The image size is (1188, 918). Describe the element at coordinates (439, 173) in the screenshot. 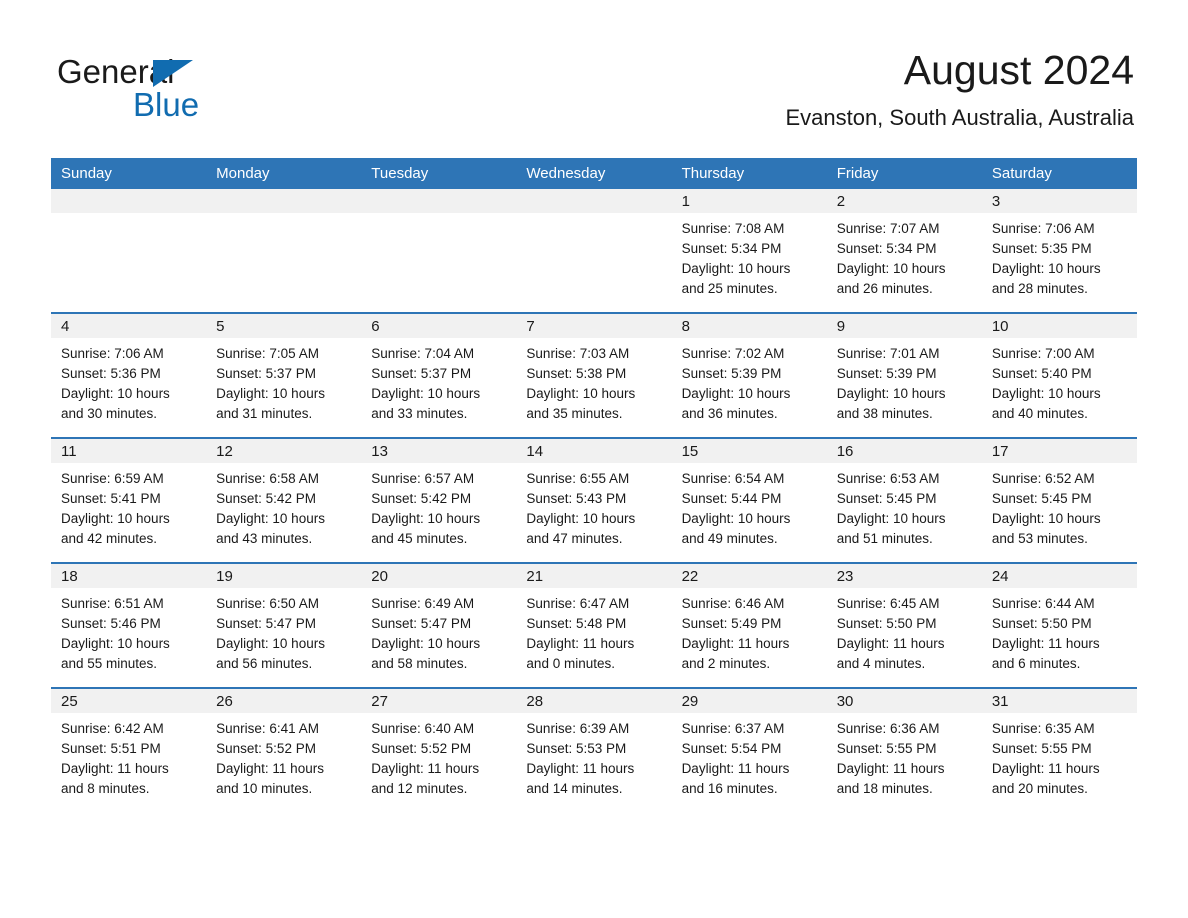

I see `weekday-header-tuesday: Tuesday` at that location.